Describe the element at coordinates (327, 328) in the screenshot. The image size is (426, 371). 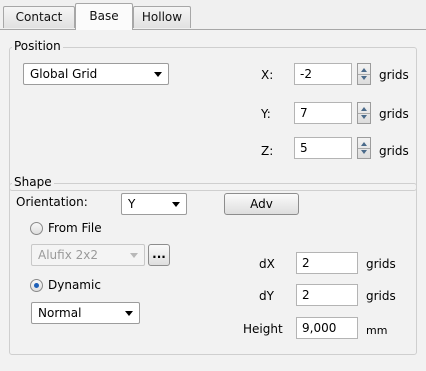
I see `height-field: 9,000` at that location.